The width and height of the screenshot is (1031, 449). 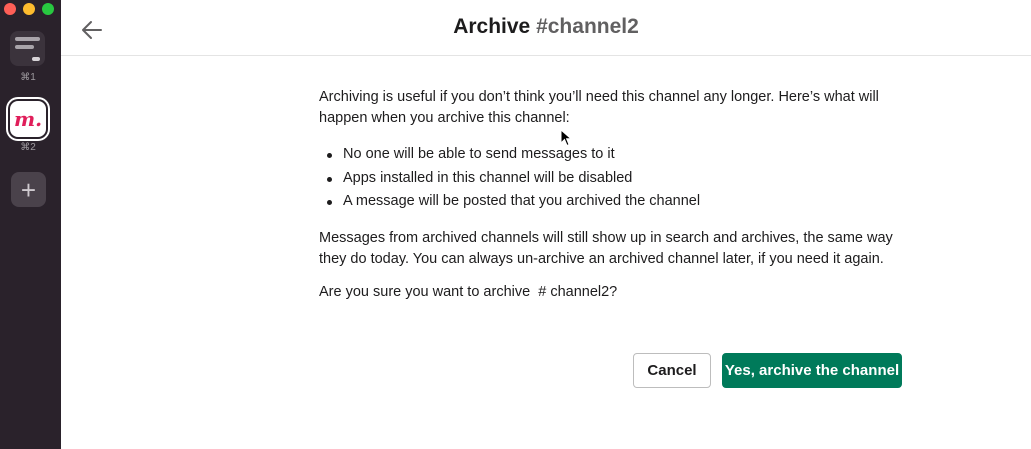 What do you see at coordinates (578, 291) in the screenshot?
I see `question-channel-name: # channel2?` at bounding box center [578, 291].